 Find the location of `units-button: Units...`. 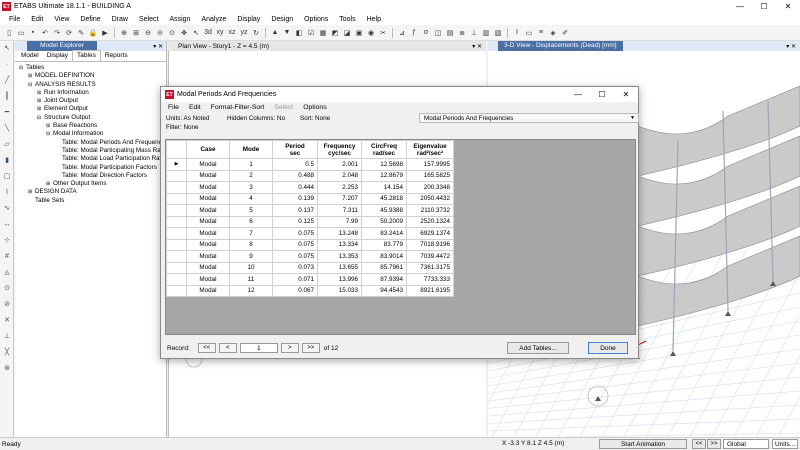

units-button: Units... is located at coordinates (785, 444).